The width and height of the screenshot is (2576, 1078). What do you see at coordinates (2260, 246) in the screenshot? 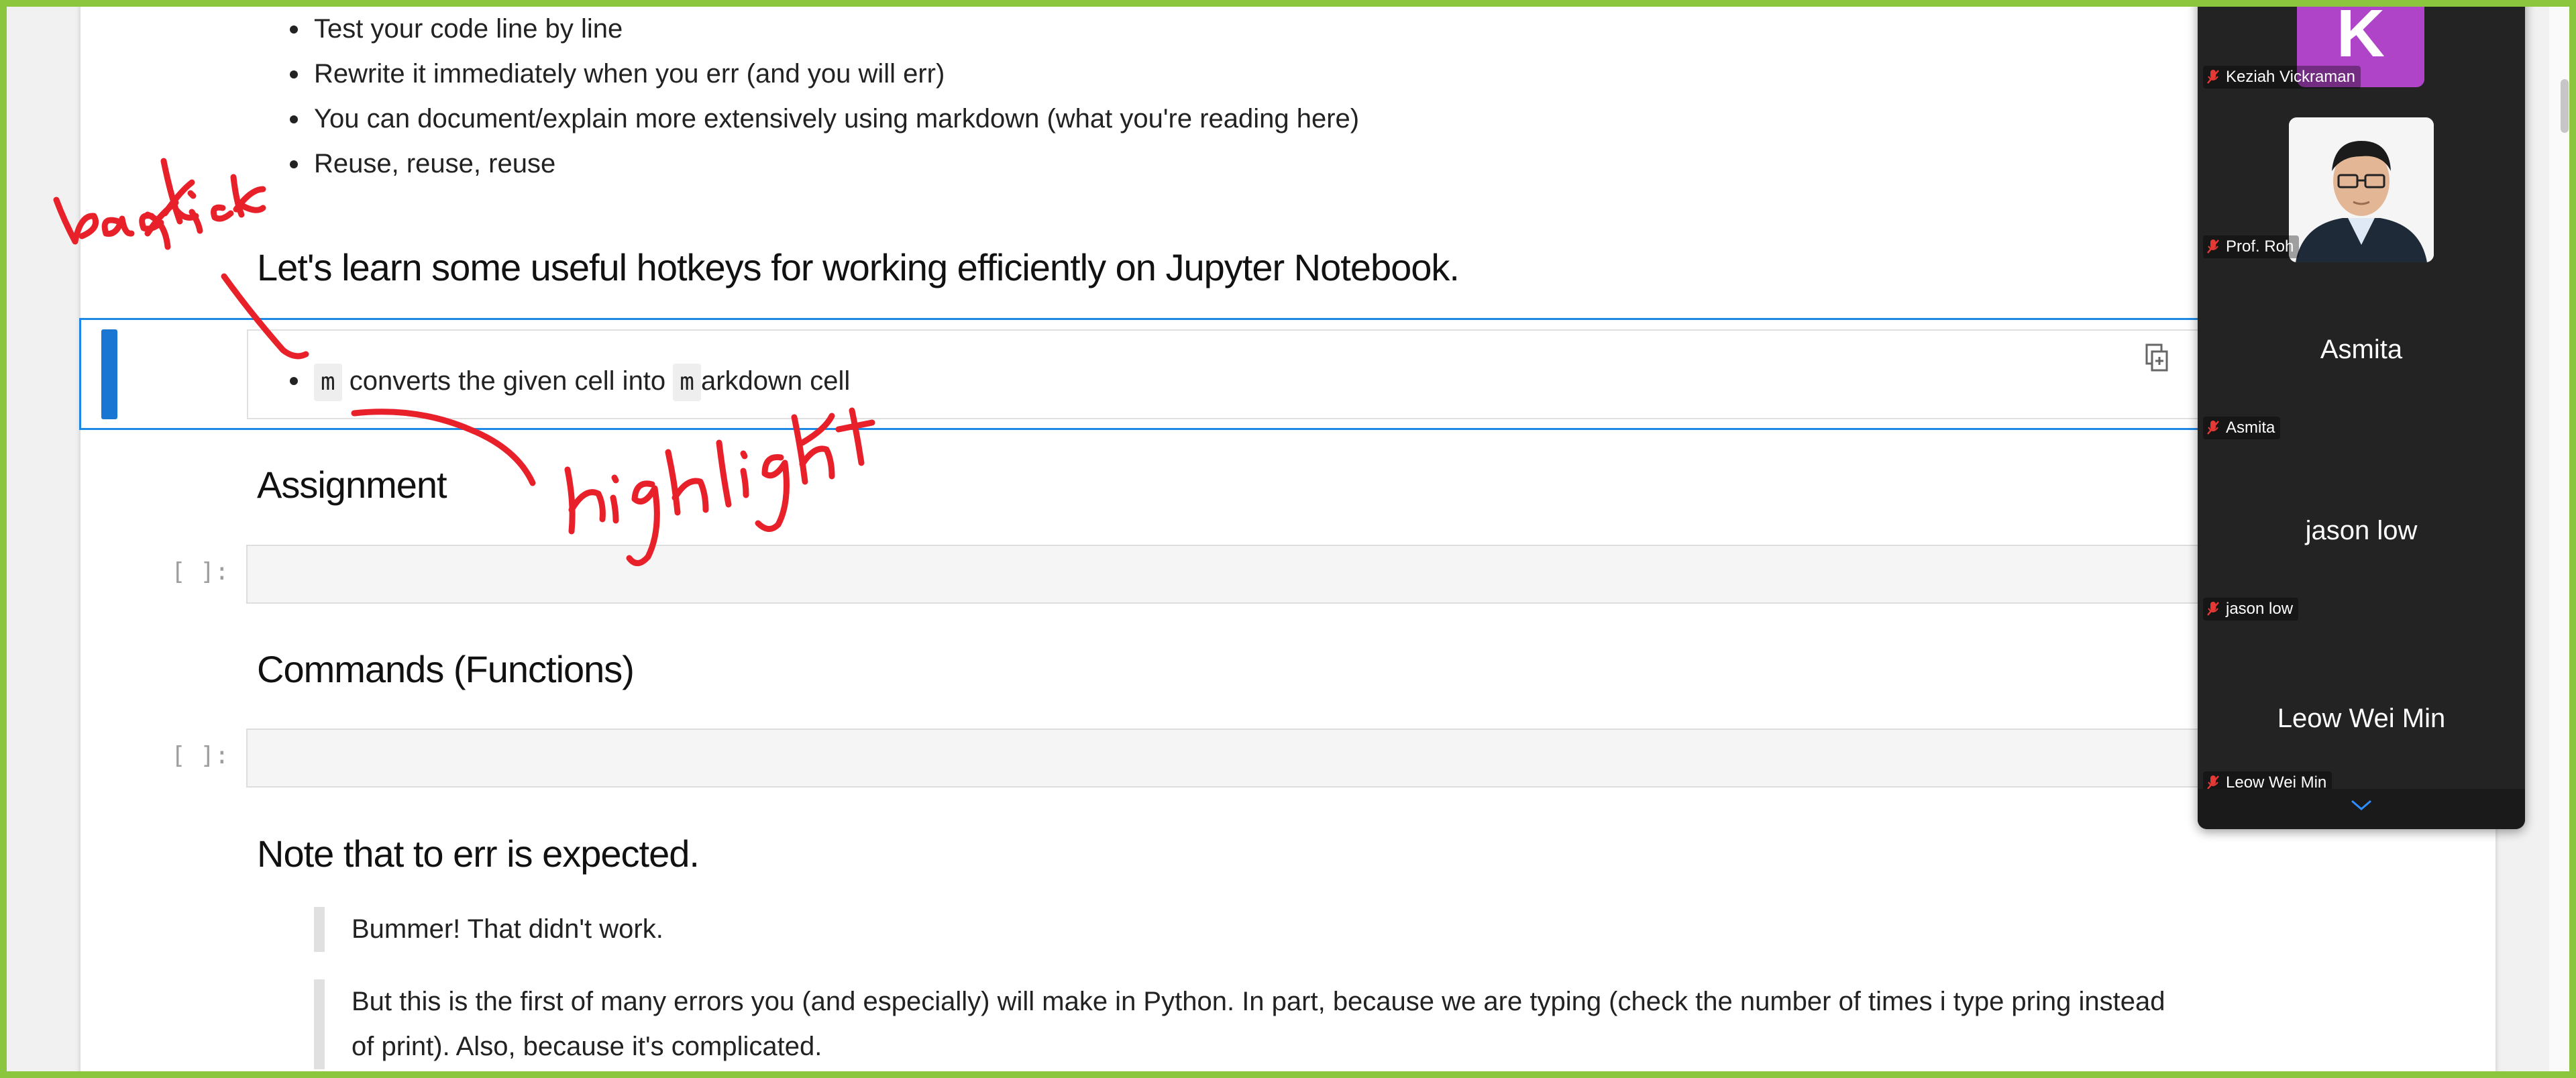
I see `participant-name: Prof. Roh` at bounding box center [2260, 246].